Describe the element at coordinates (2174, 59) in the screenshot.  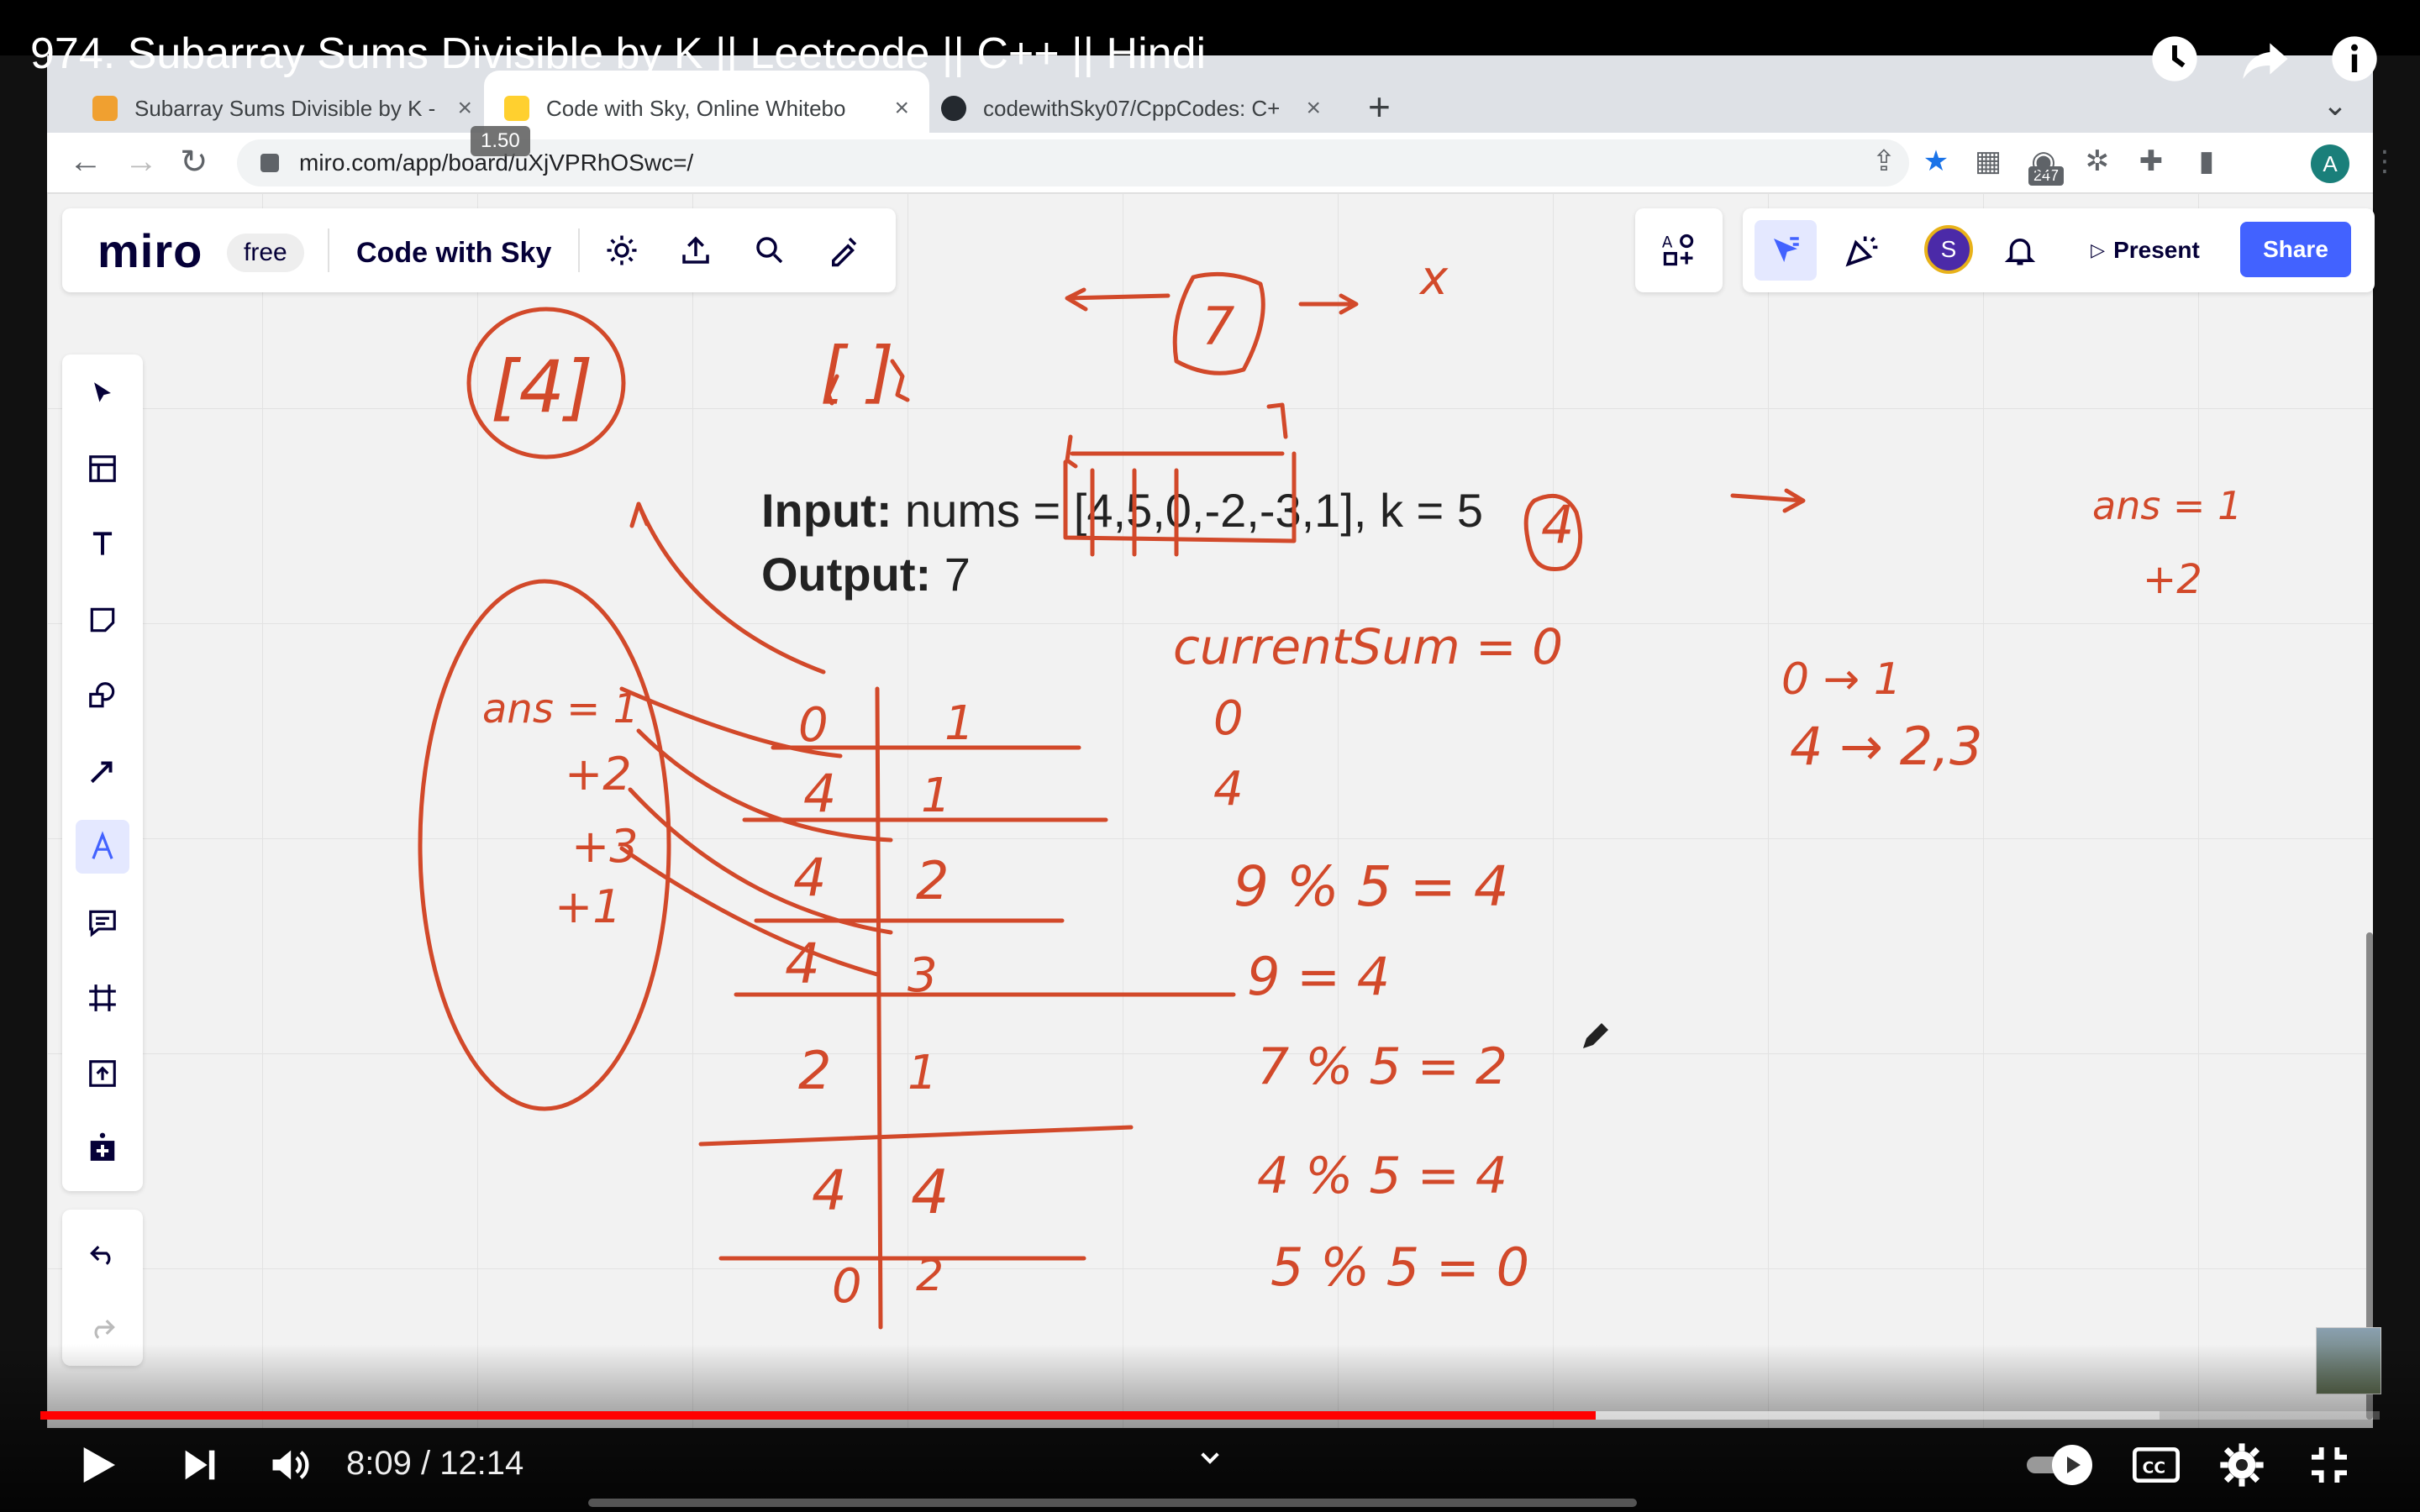
I see `watch-later-clock-icon` at that location.